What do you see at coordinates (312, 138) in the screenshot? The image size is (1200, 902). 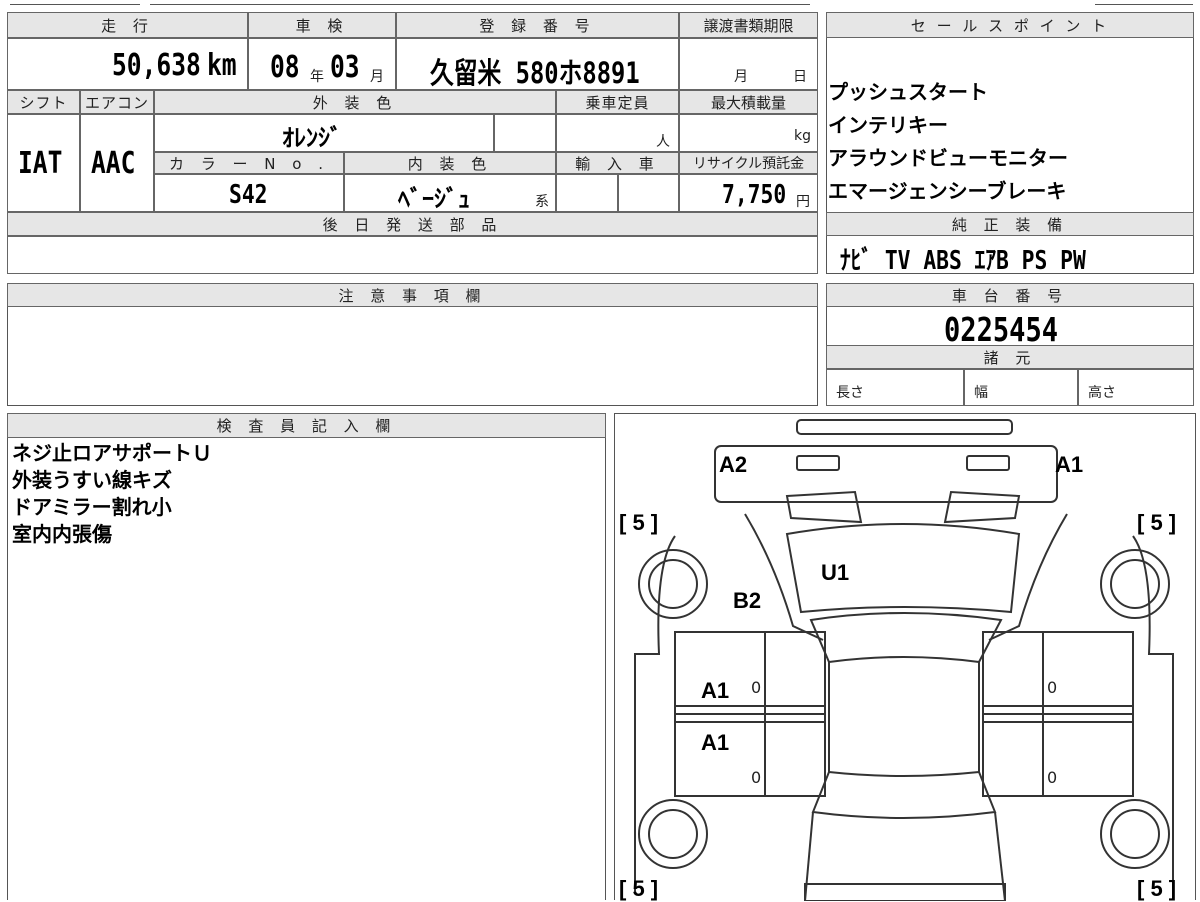 I see `exterior-color-value: ｵﾚﾝｼﾞ` at bounding box center [312, 138].